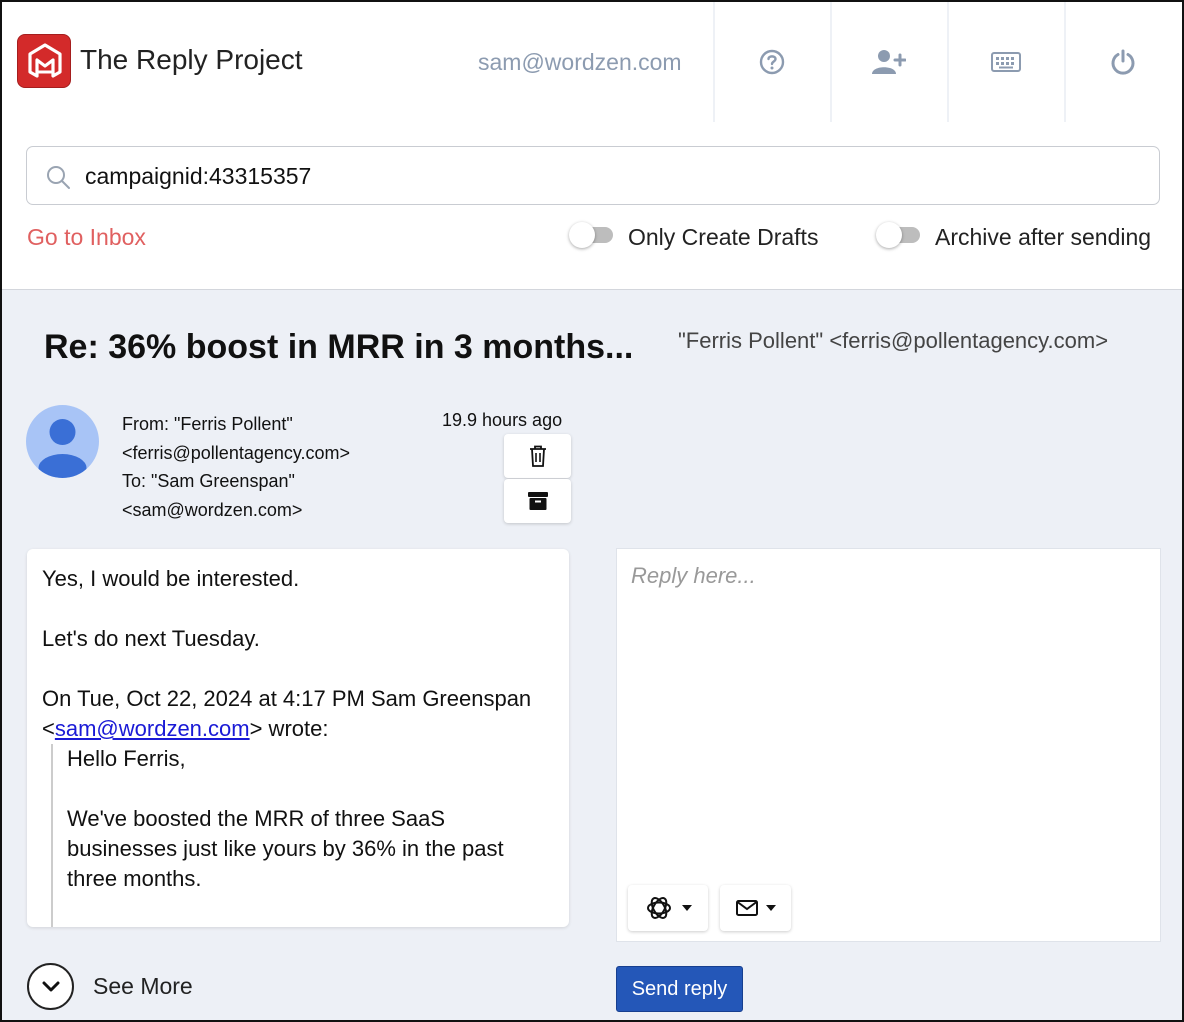 The width and height of the screenshot is (1184, 1022). I want to click on ai-assist-dropdown, so click(668, 908).